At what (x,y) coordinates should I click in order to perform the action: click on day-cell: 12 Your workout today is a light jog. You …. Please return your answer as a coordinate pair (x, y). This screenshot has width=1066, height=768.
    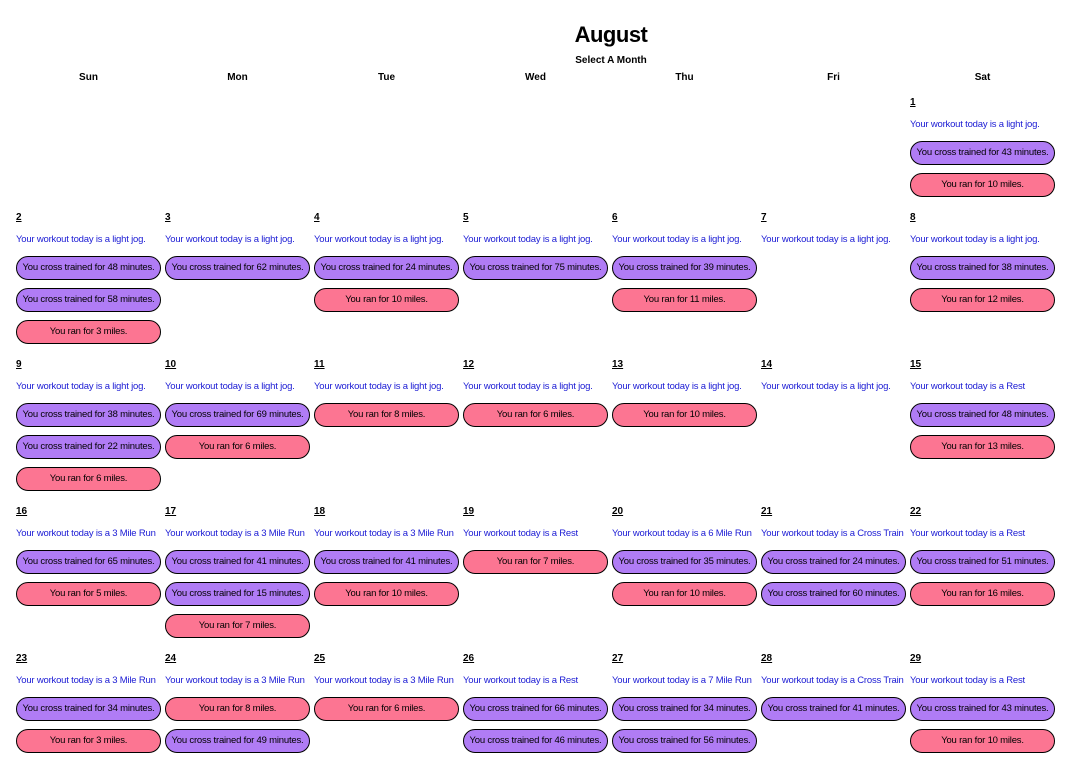
    Looking at the image, I should click on (535, 427).